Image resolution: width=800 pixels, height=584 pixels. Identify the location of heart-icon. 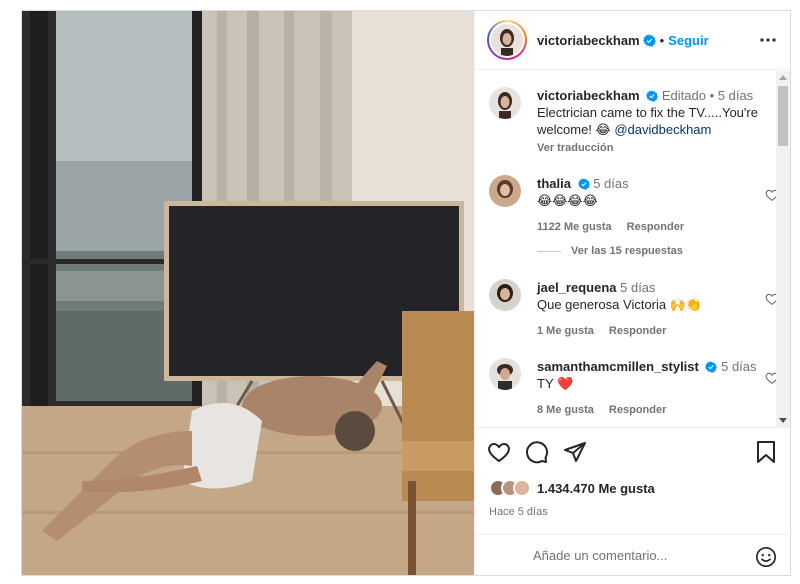
(499, 452).